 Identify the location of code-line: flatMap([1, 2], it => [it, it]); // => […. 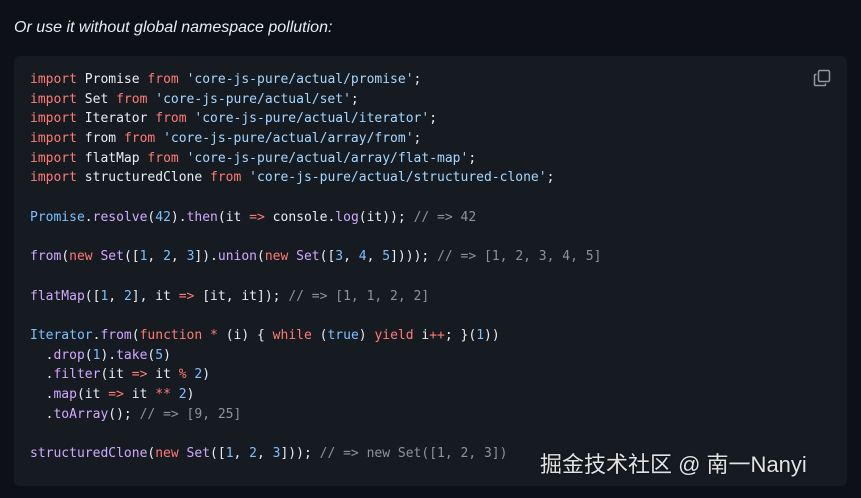
(315, 297).